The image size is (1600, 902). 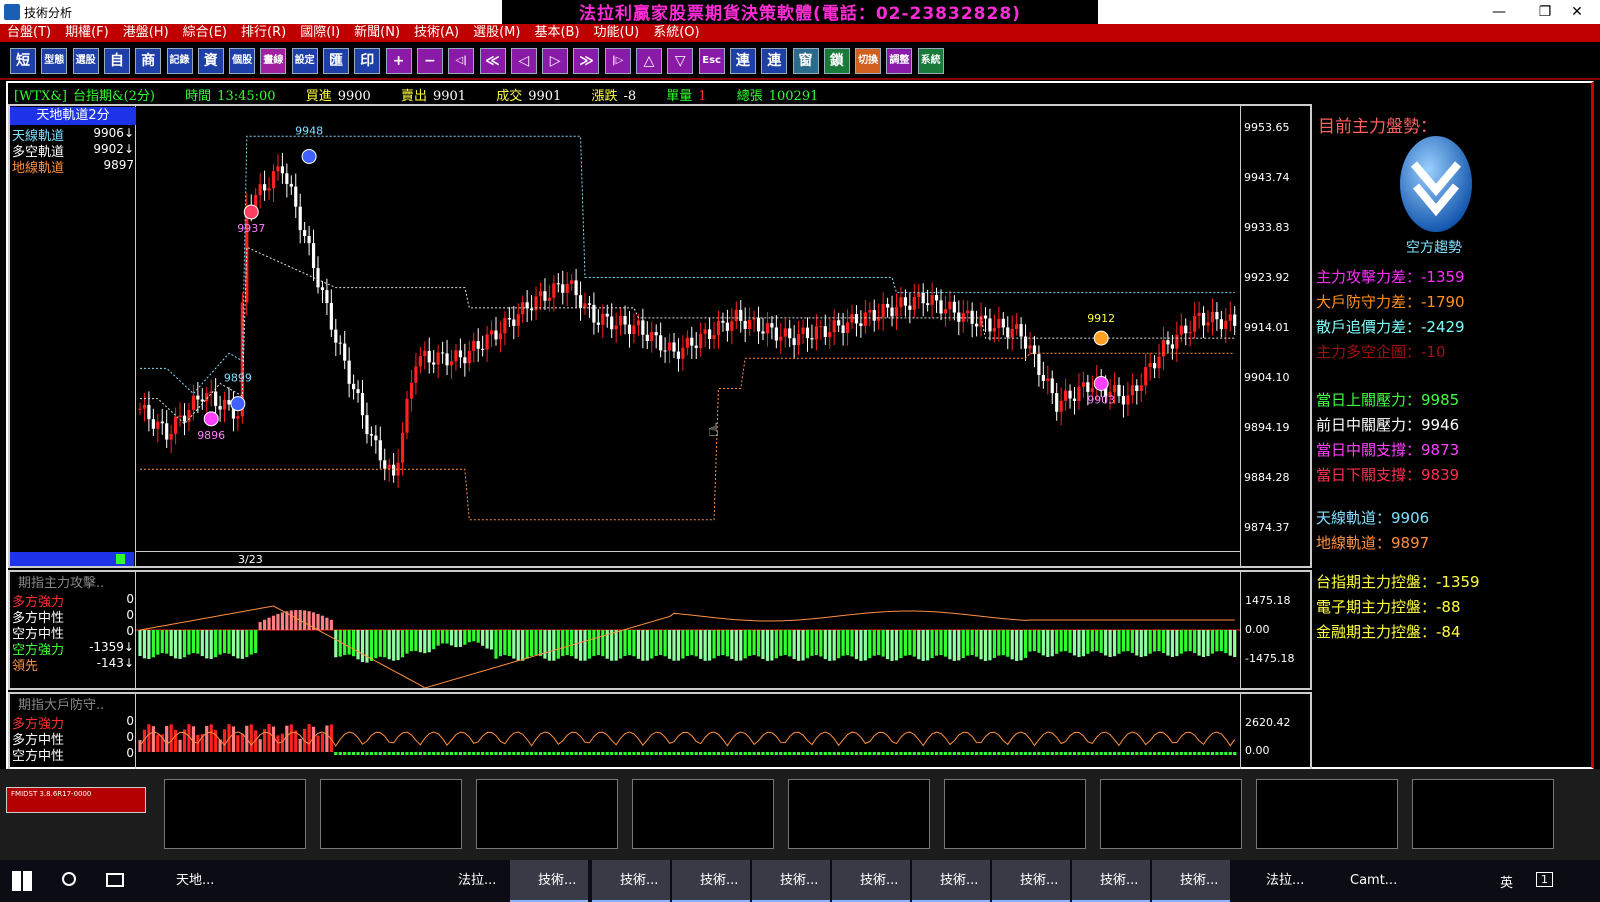 What do you see at coordinates (586, 61) in the screenshot?
I see `toolbar-button: ≫` at bounding box center [586, 61].